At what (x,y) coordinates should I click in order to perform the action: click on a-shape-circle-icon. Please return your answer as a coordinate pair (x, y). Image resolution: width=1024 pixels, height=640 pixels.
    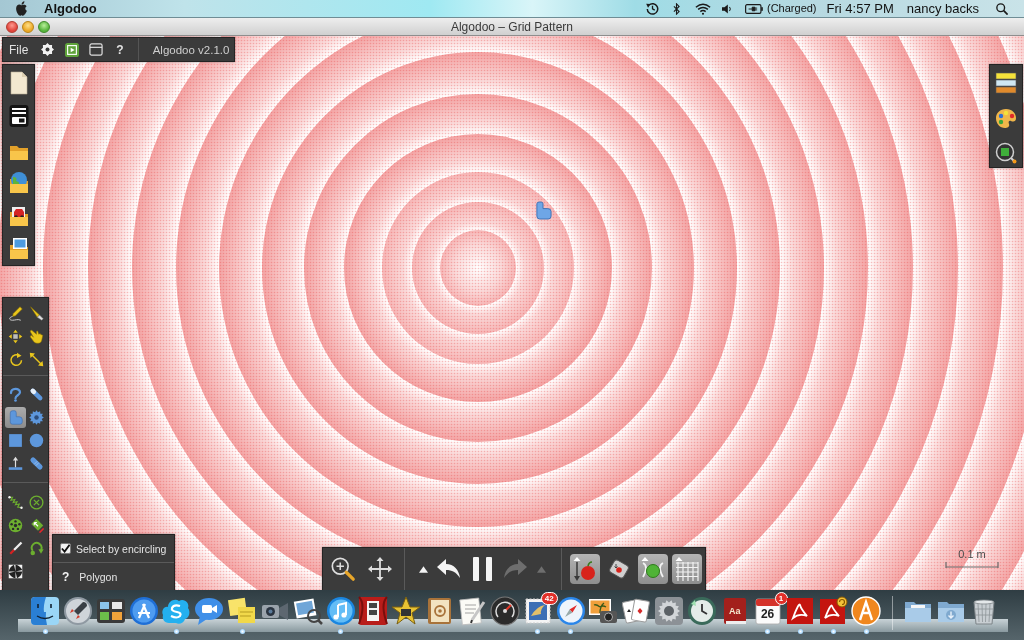
    Looking at the image, I should click on (866, 611).